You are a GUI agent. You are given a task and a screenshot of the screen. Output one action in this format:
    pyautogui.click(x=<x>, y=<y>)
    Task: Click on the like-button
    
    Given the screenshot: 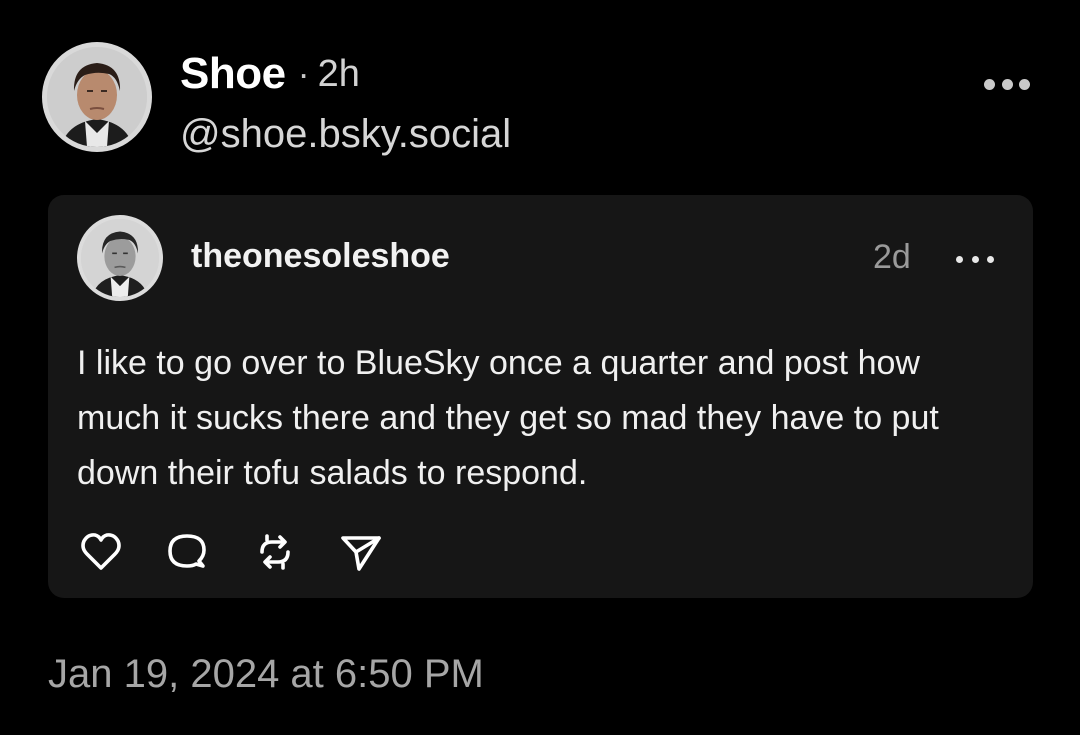 What is the action you would take?
    pyautogui.click(x=101, y=552)
    